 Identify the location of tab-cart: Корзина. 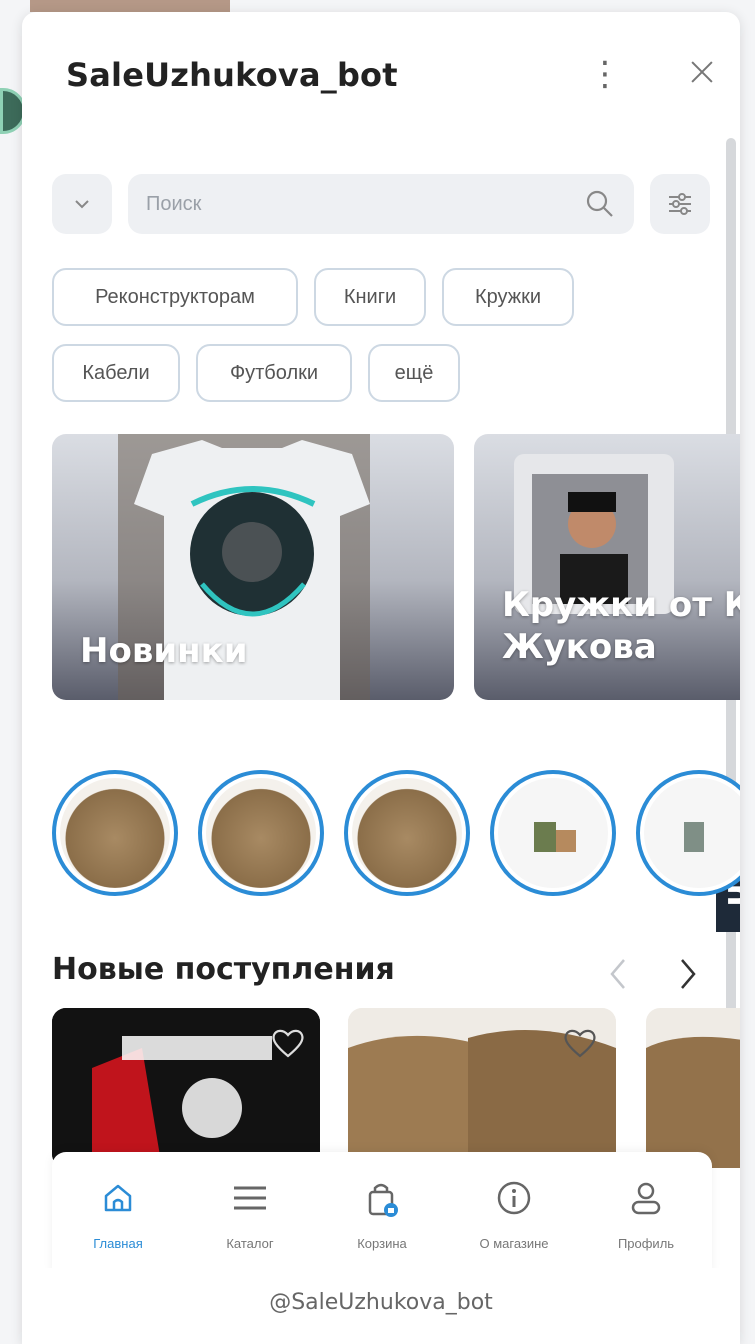
(382, 1214).